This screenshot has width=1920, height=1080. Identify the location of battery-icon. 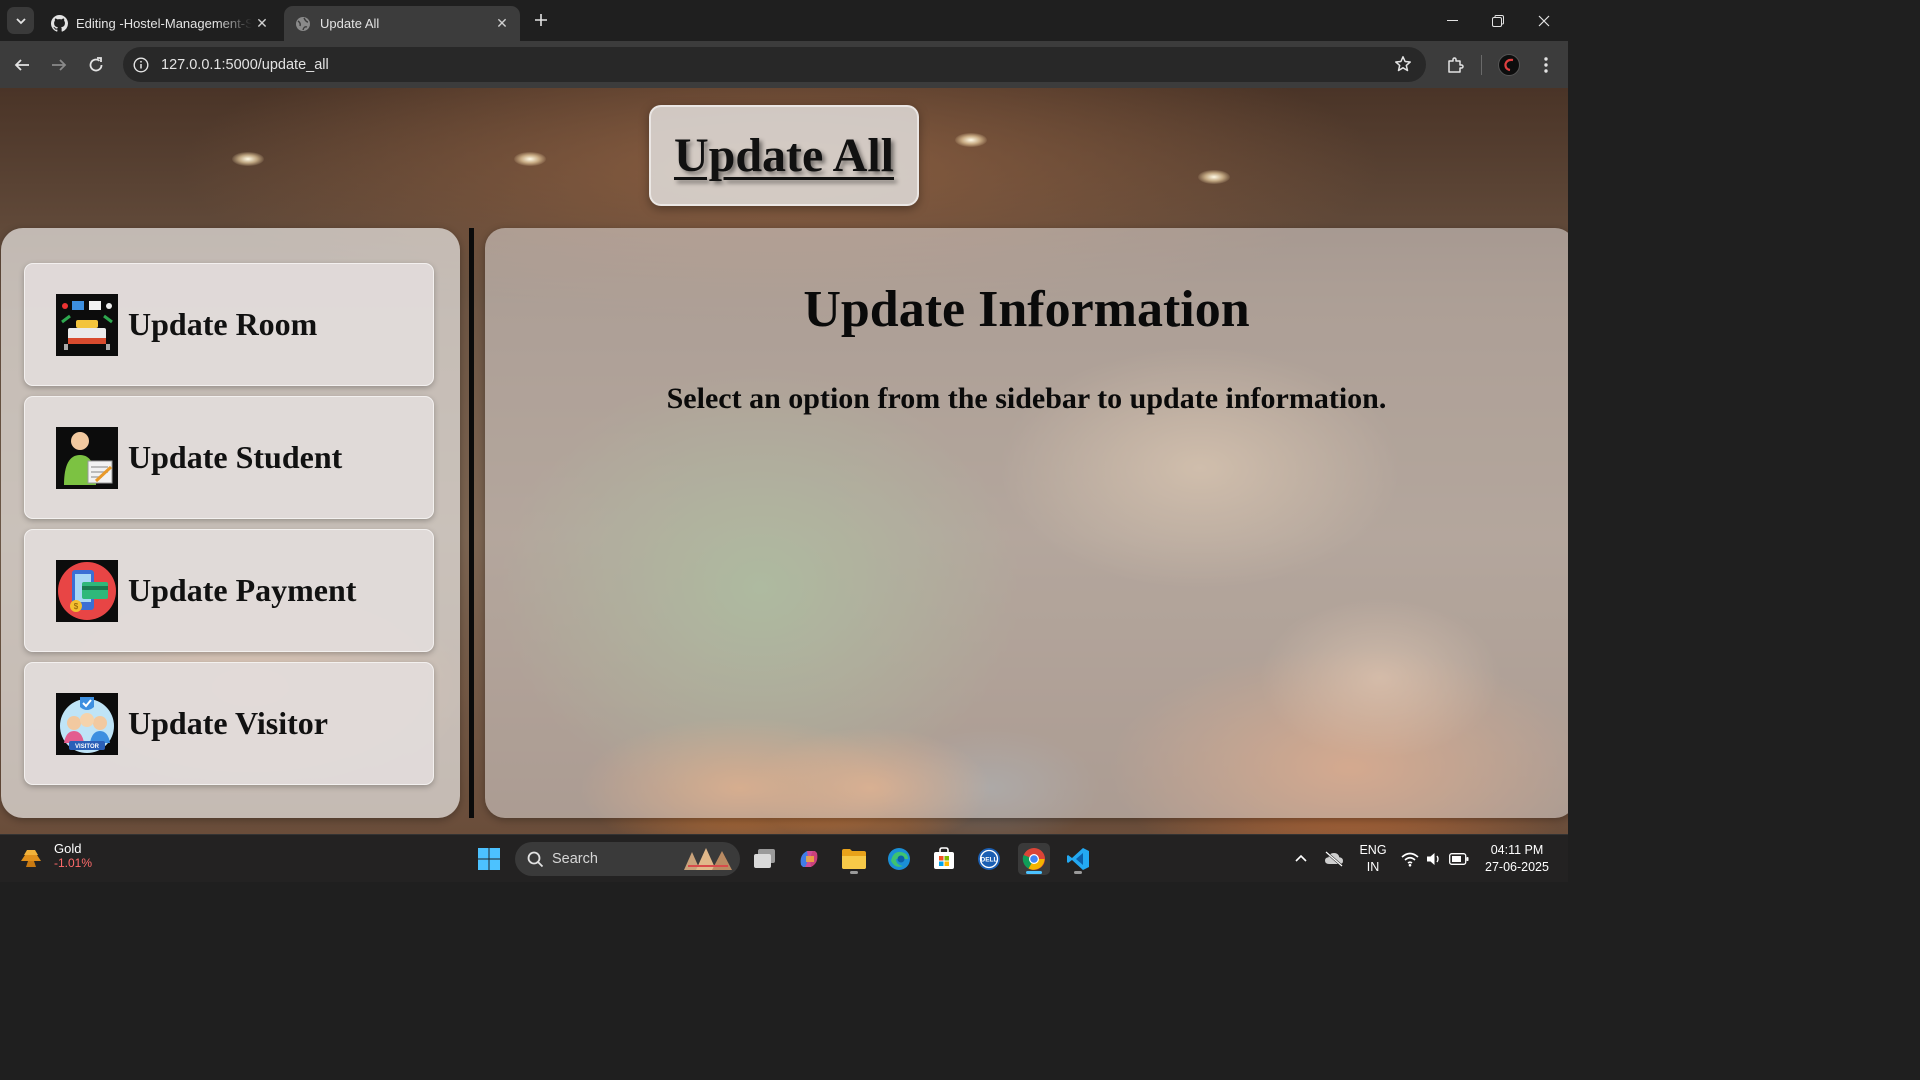
(1459, 859).